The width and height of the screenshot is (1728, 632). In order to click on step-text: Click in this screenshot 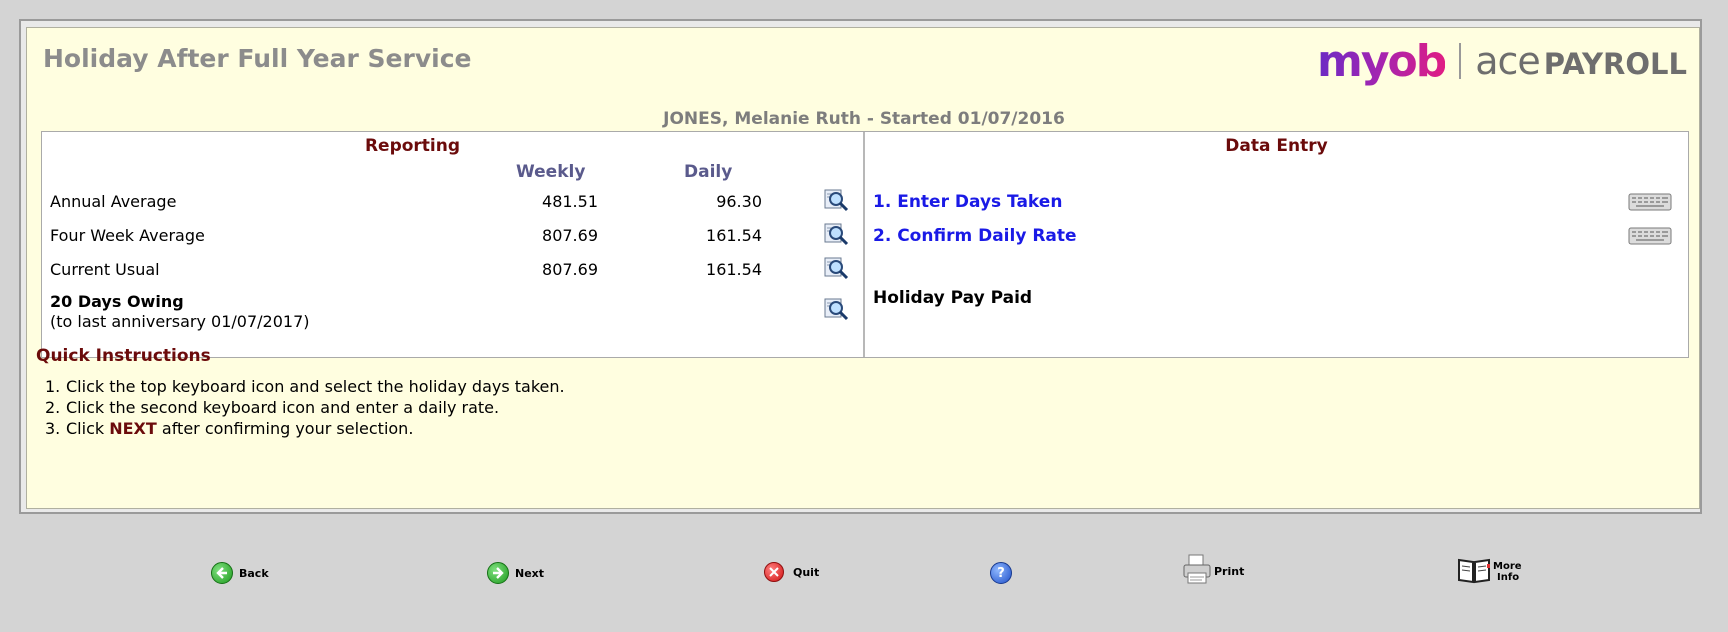, I will do `click(88, 428)`.